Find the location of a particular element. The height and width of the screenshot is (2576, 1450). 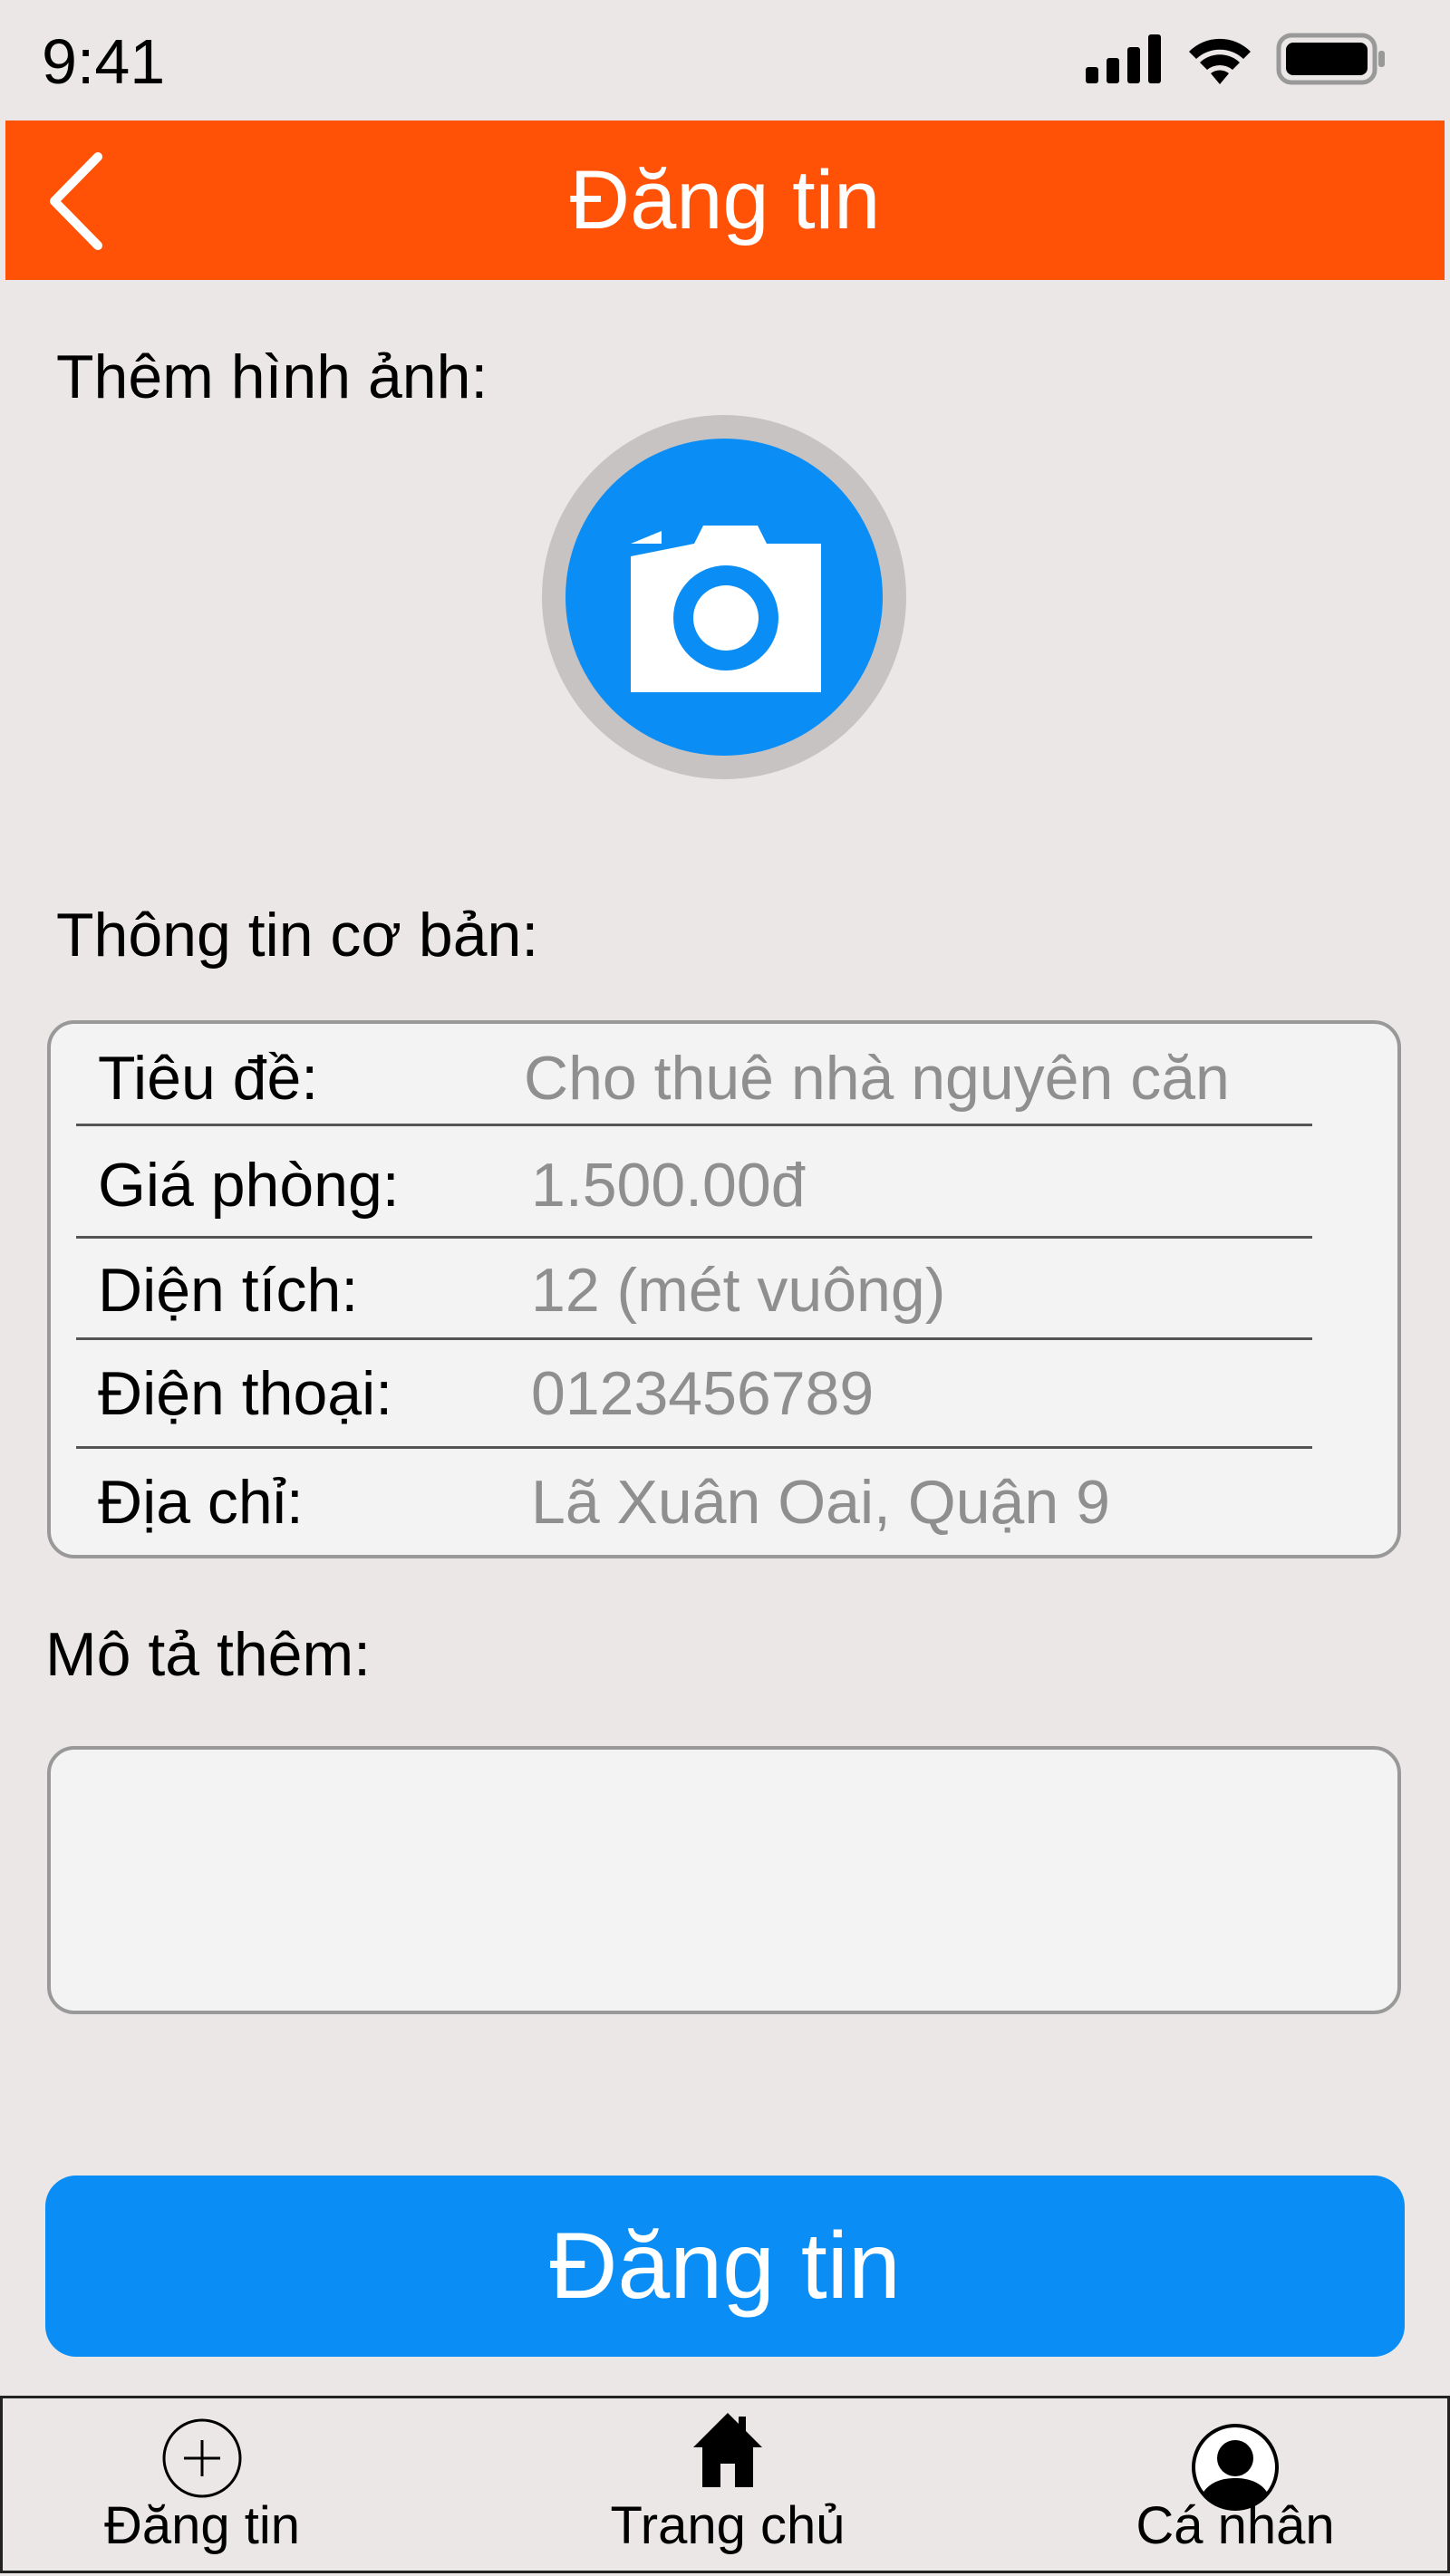

tab-bar: Đăng tin Trang chủ Cá nhân is located at coordinates (725, 2484).